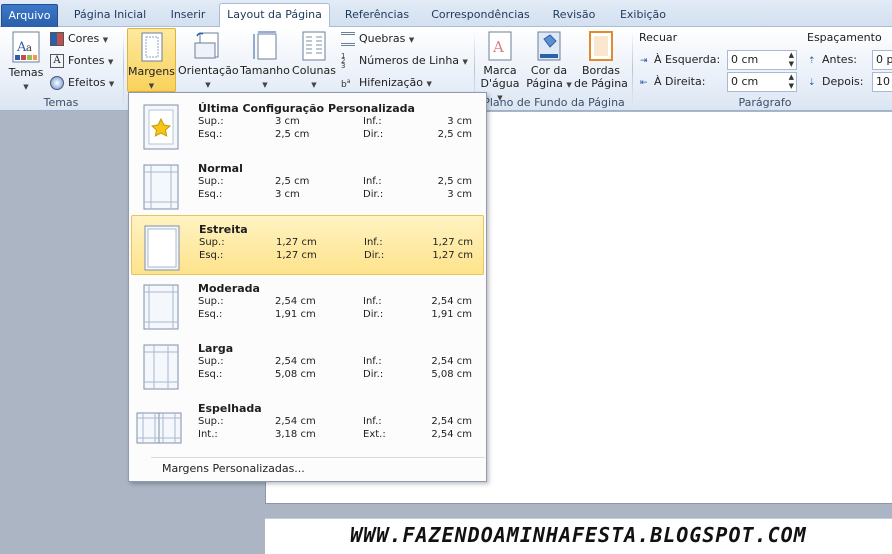  Describe the element at coordinates (658, 37) in the screenshot. I see `recuar-label: Recuar` at that location.